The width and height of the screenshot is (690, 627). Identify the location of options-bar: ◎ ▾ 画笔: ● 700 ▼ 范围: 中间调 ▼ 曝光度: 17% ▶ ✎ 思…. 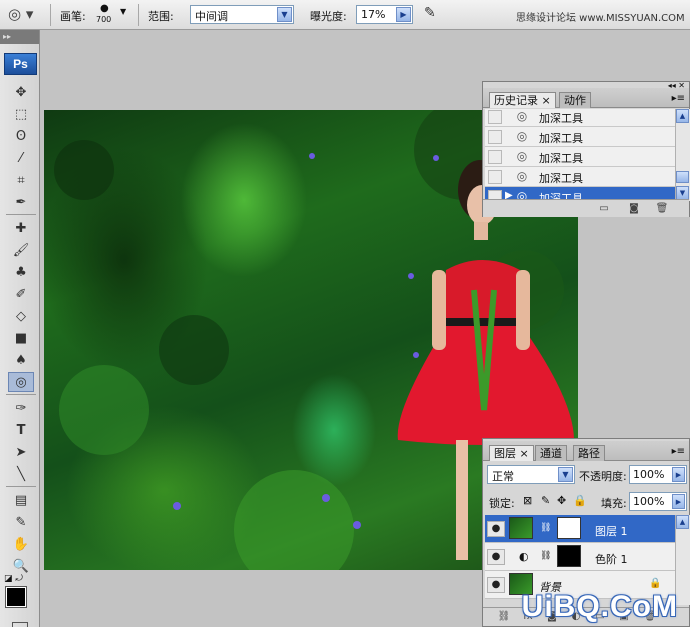
(345, 15).